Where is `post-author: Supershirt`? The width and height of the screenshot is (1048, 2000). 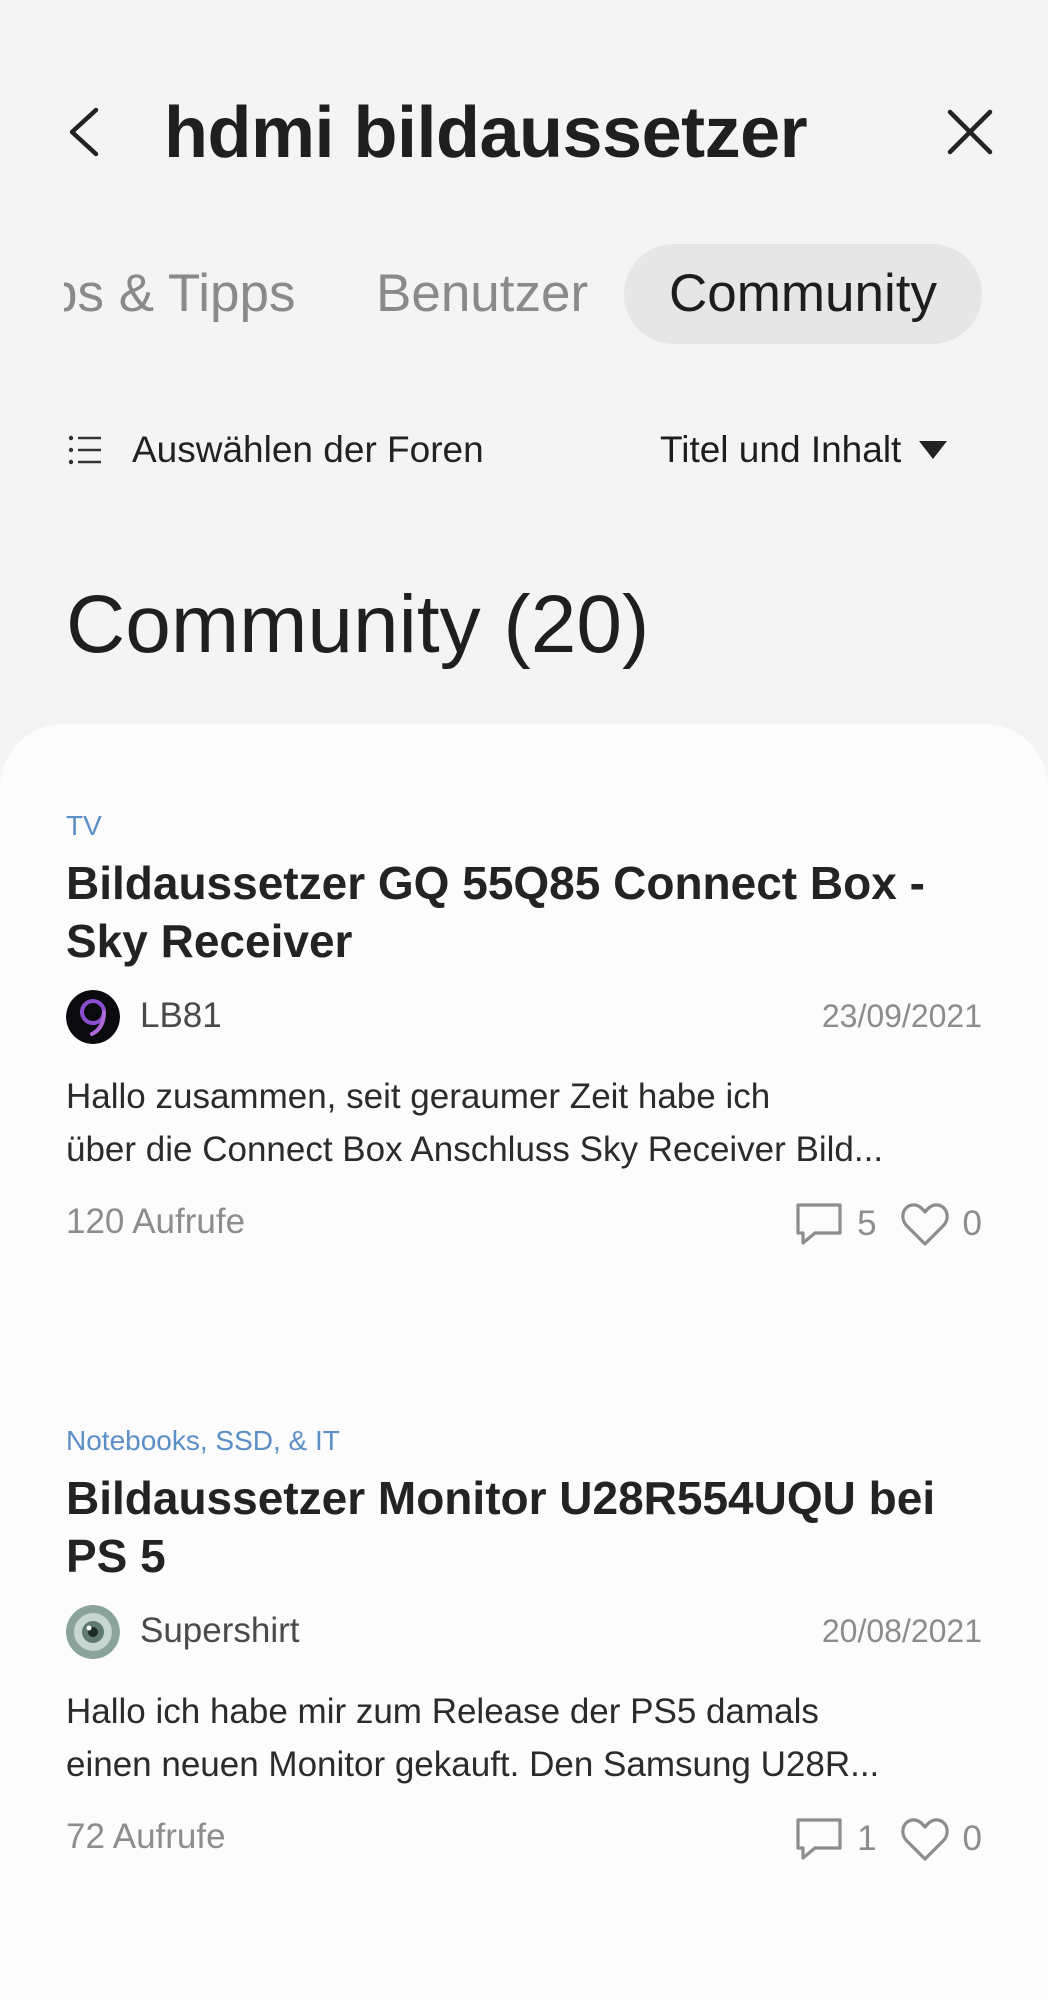 post-author: Supershirt is located at coordinates (220, 1631).